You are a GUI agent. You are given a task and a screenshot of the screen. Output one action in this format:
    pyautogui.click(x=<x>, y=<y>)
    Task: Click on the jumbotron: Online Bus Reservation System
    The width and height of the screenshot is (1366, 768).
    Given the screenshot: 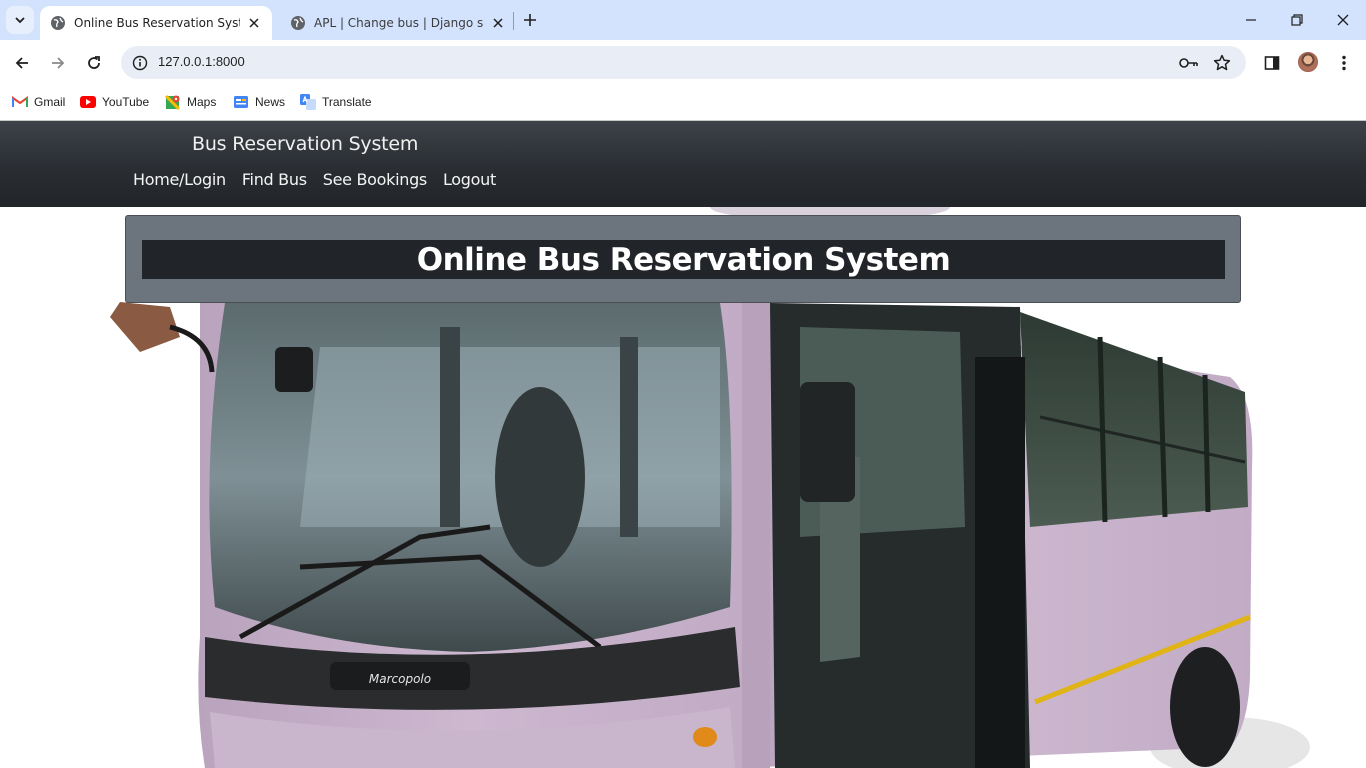 What is the action you would take?
    pyautogui.click(x=683, y=259)
    